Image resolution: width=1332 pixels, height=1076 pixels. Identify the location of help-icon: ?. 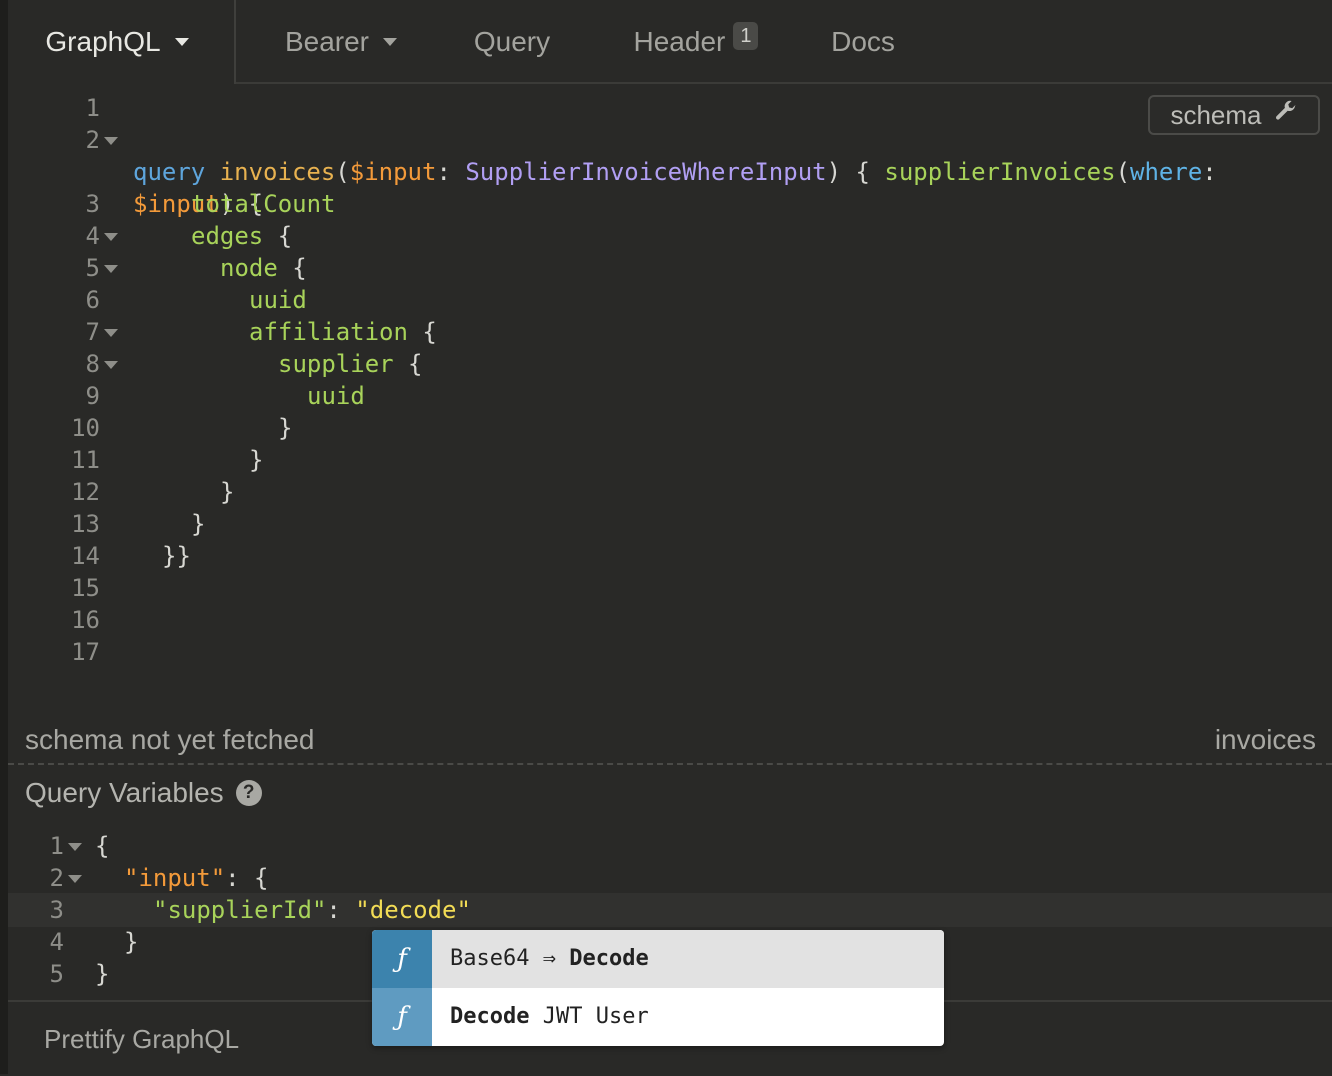
(248, 793).